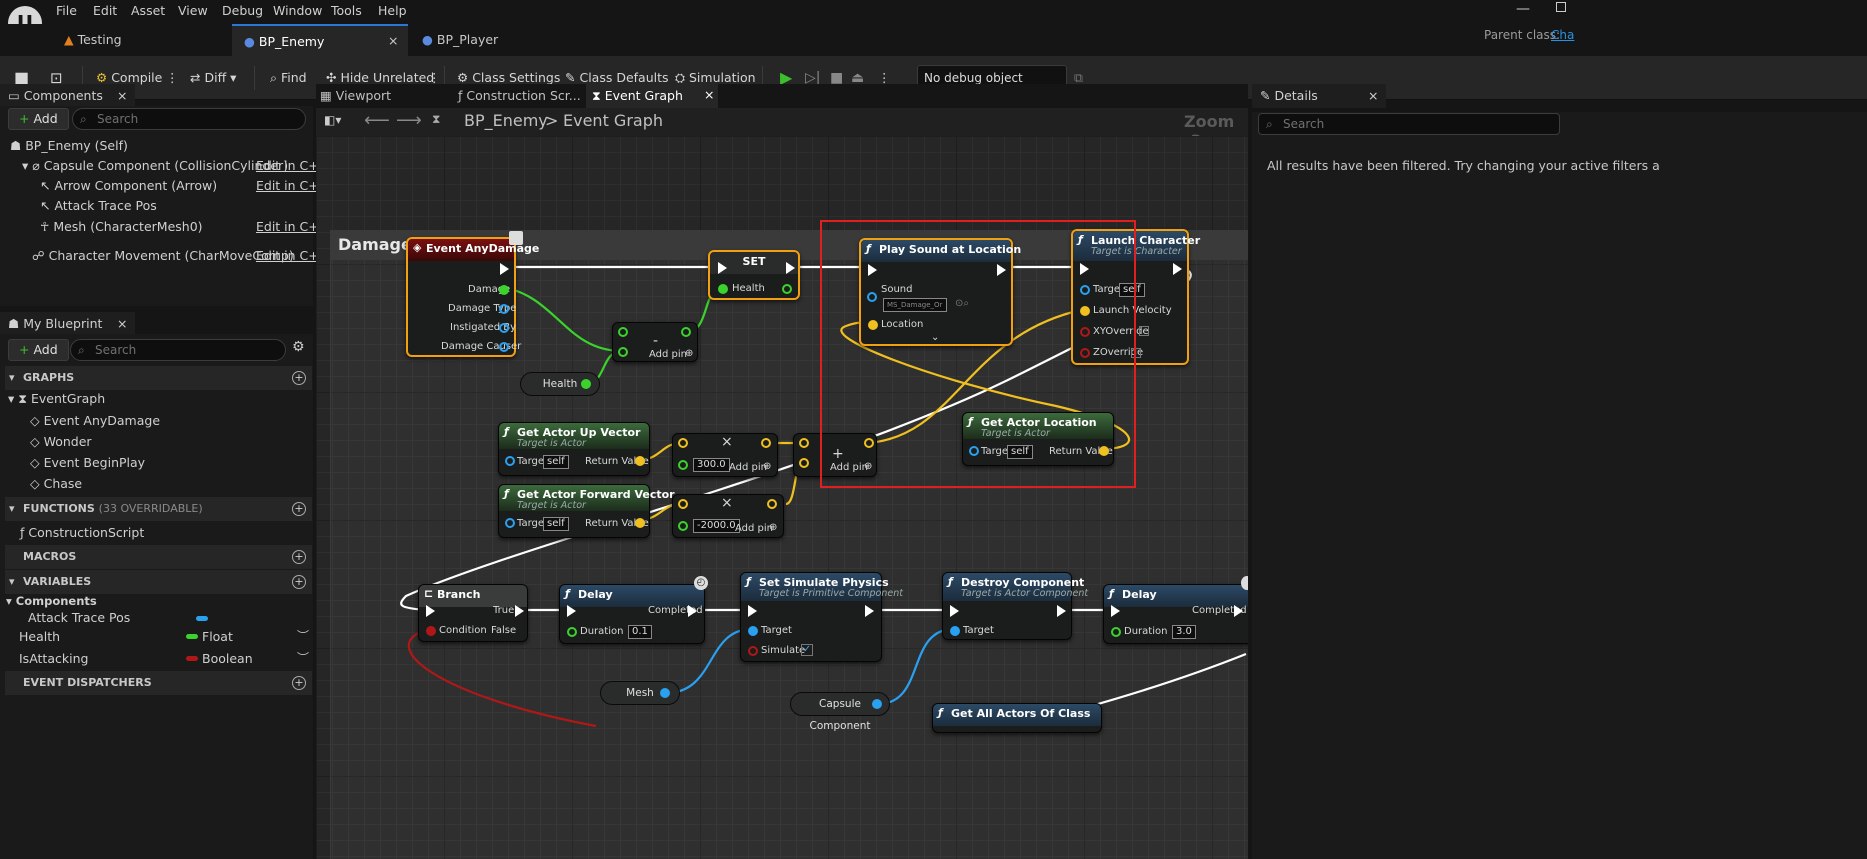 Image resolution: width=1867 pixels, height=859 pixels. Describe the element at coordinates (39, 636) in the screenshot. I see `variable-item: Health` at that location.